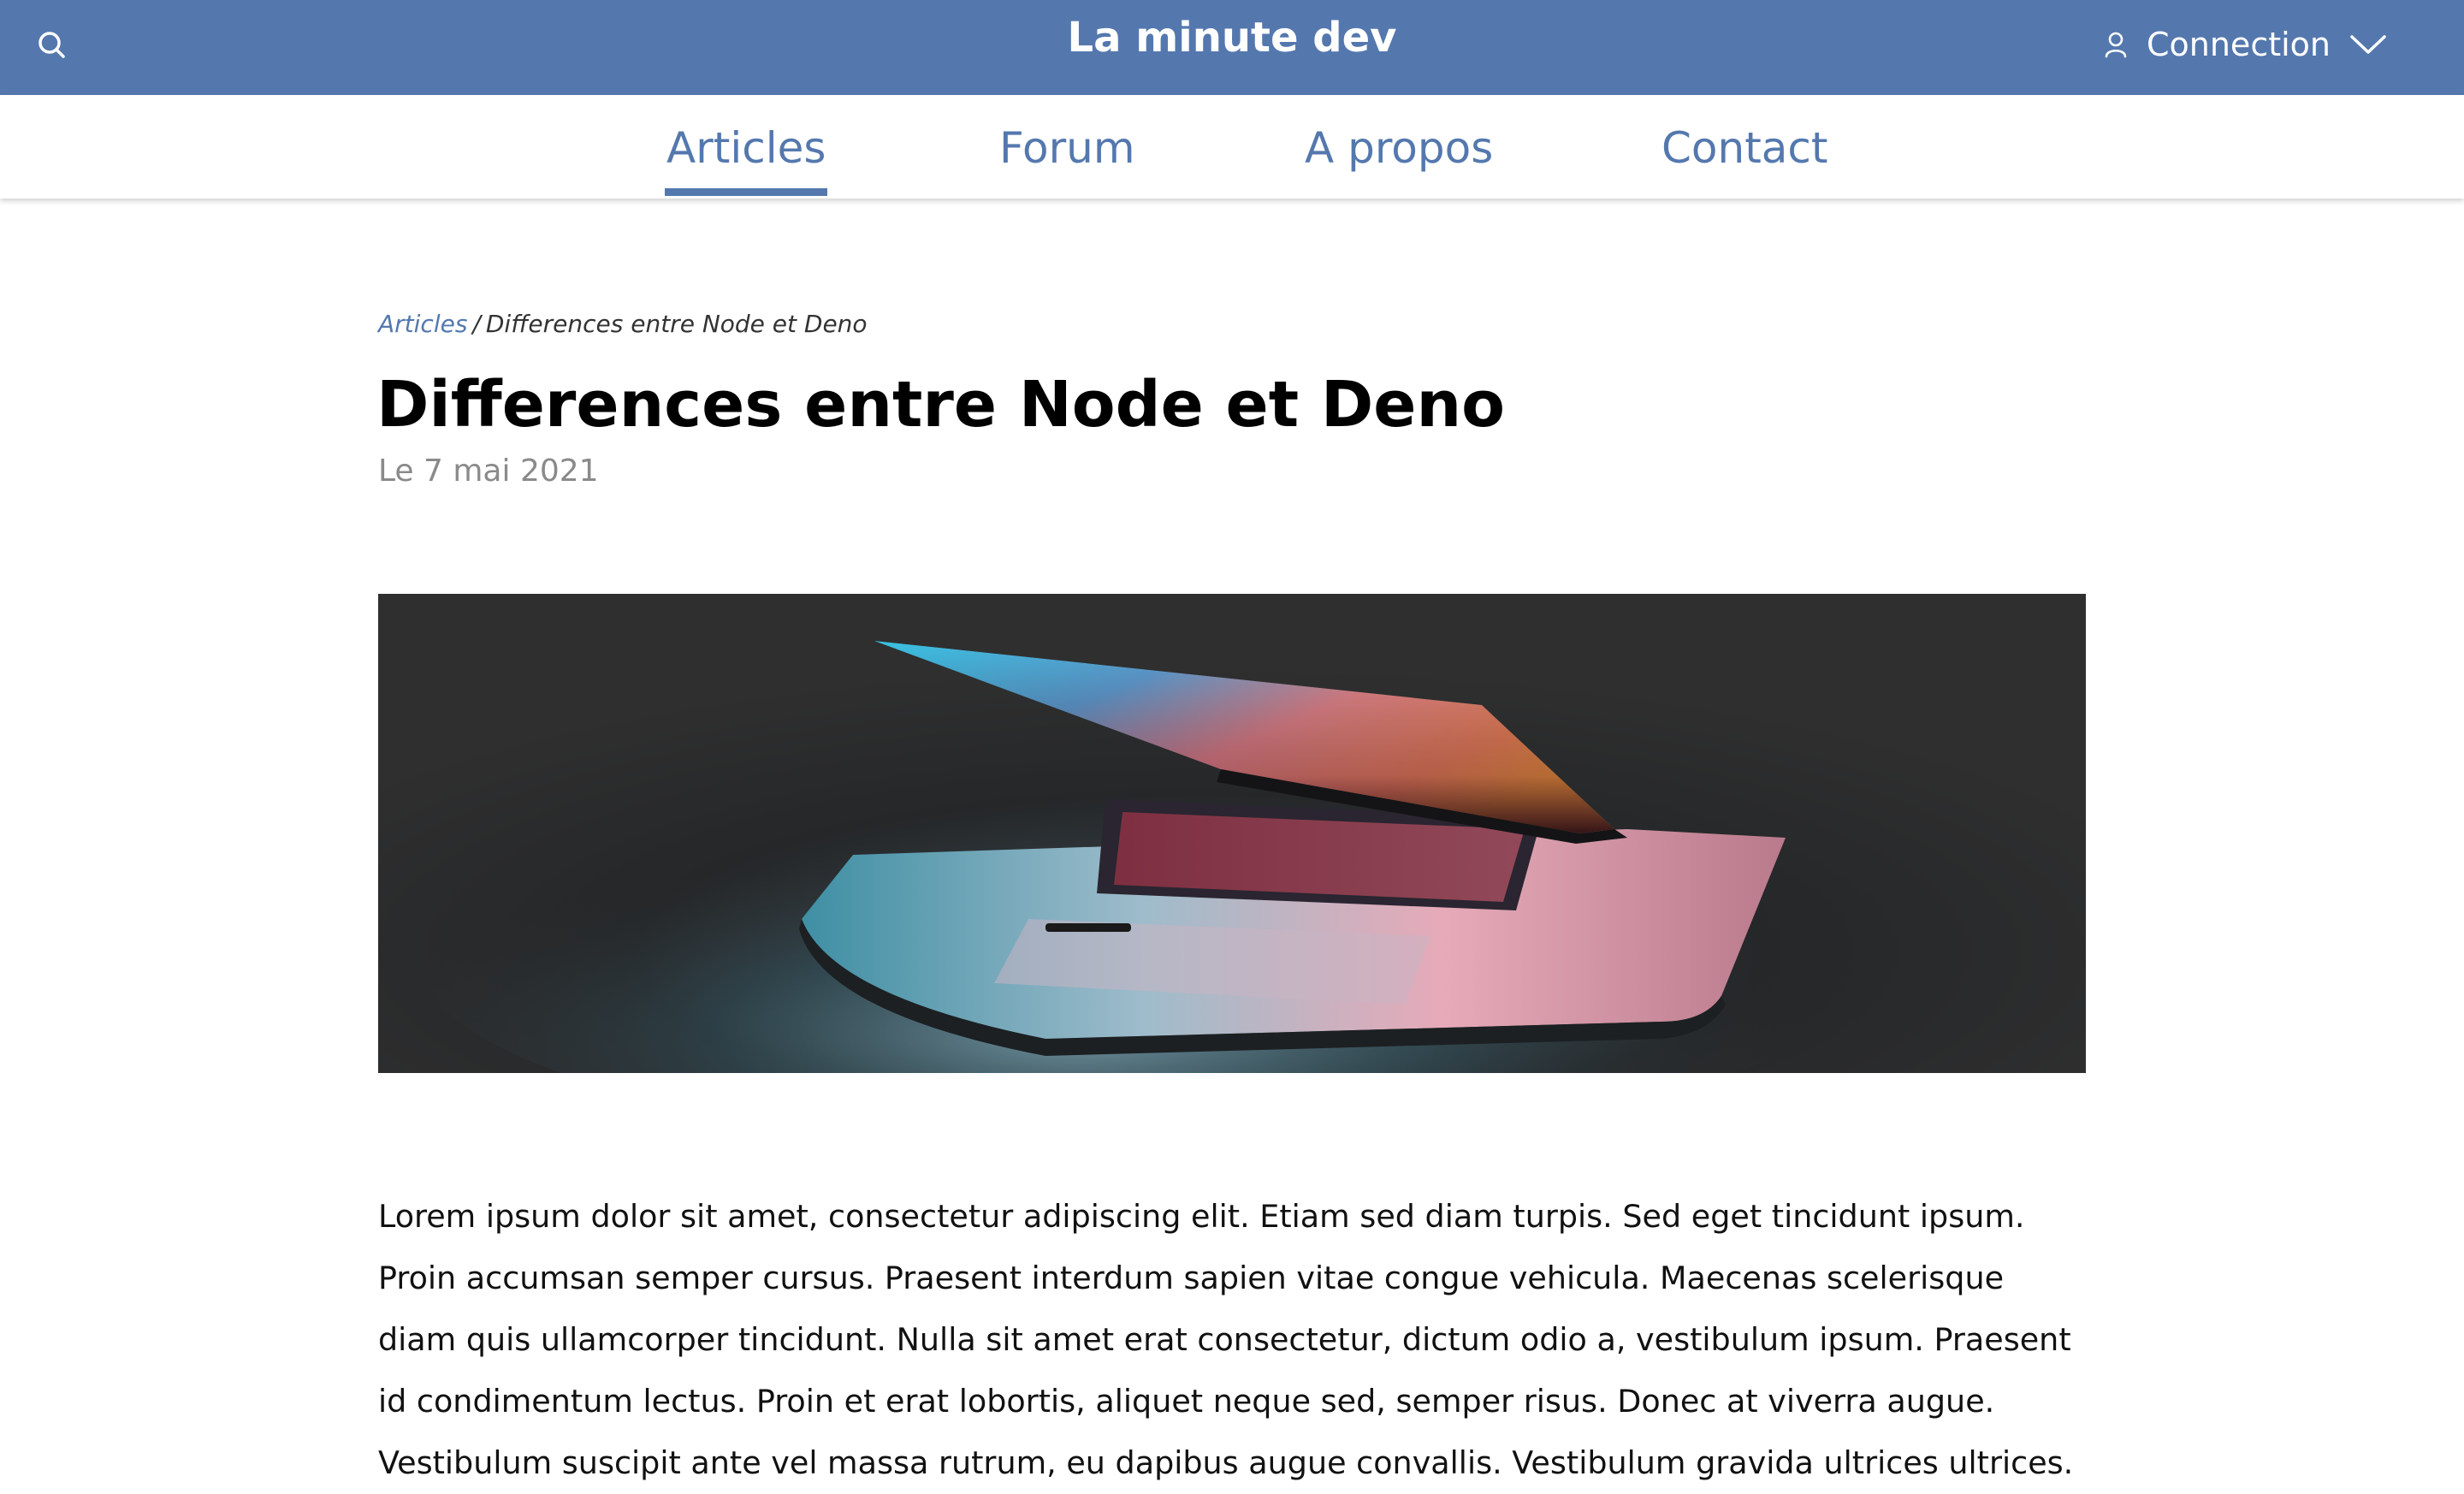 The image size is (2464, 1494). I want to click on user-icon, so click(2116, 44).